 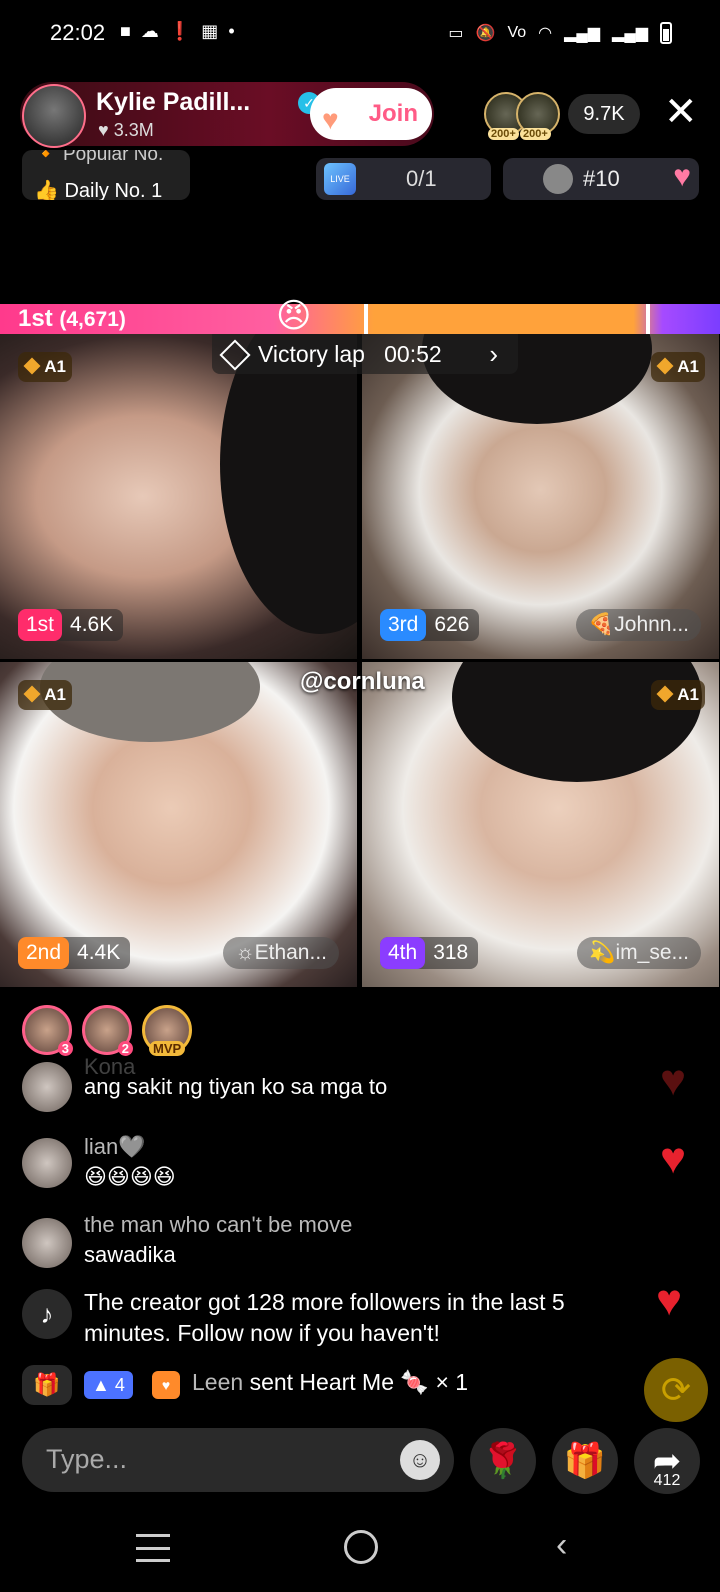 What do you see at coordinates (133, 130) in the screenshot?
I see `host-likes-count: 3.3M` at bounding box center [133, 130].